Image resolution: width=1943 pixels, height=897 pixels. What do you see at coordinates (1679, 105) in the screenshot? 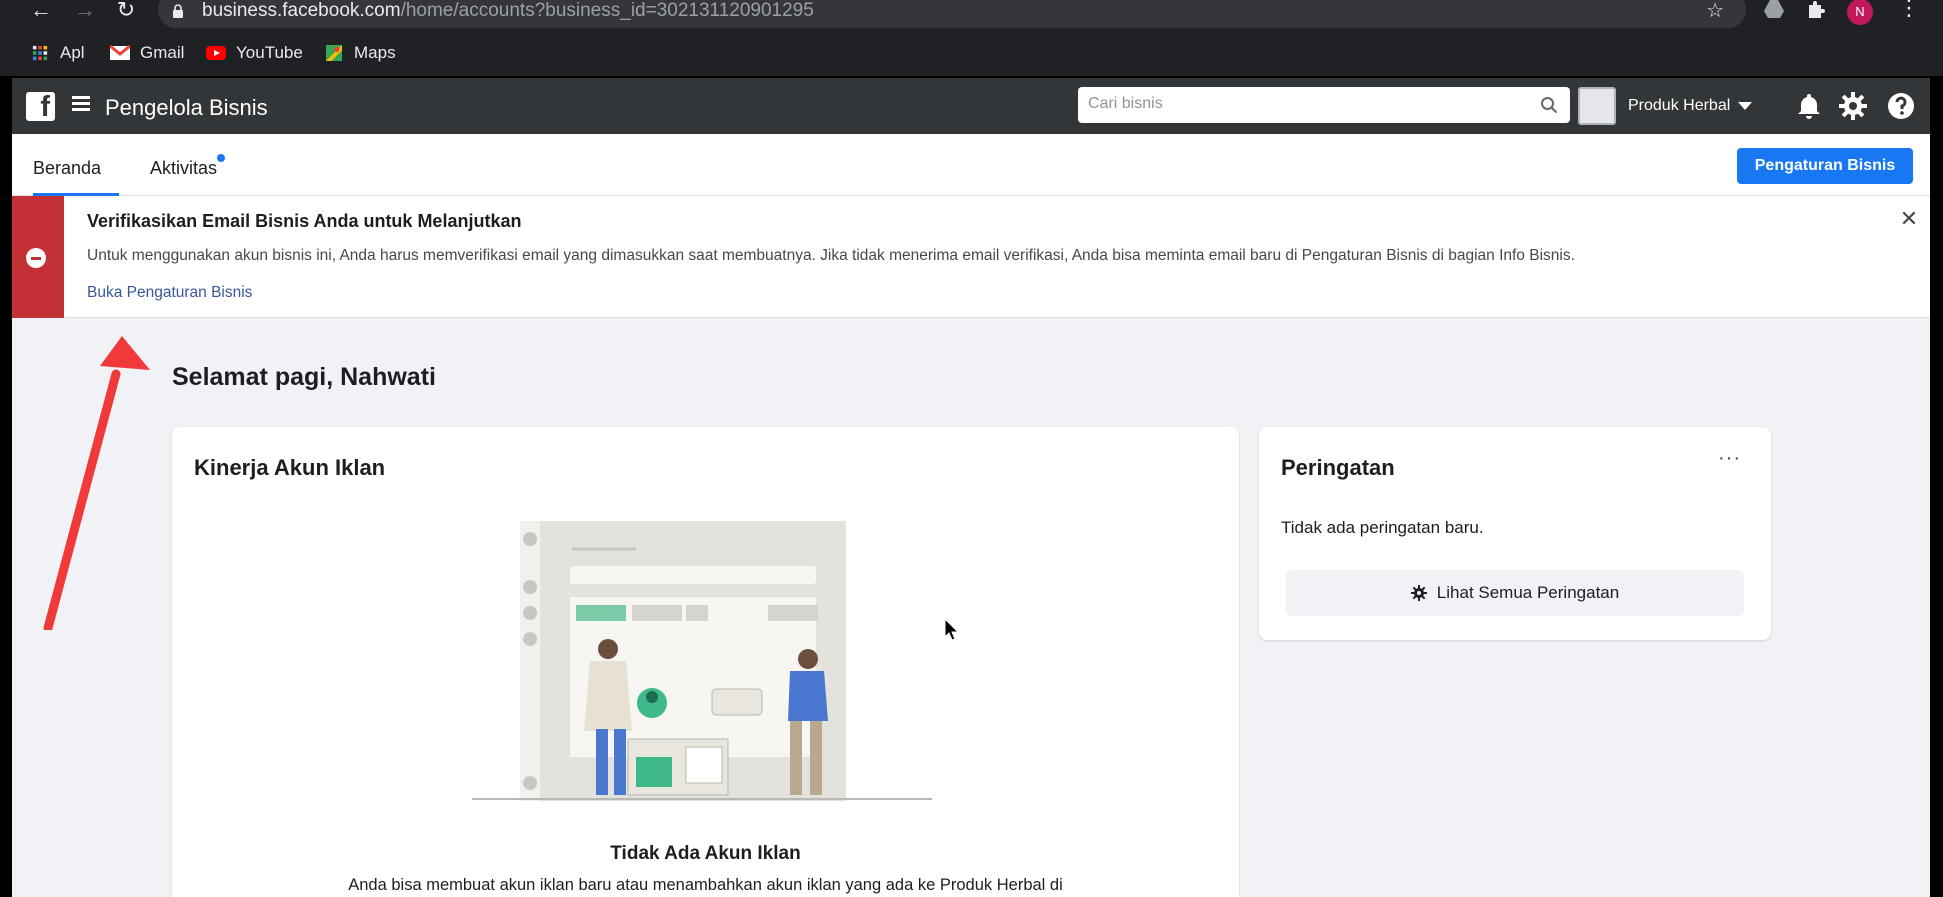
I see `business-name: Produk Herbal` at bounding box center [1679, 105].